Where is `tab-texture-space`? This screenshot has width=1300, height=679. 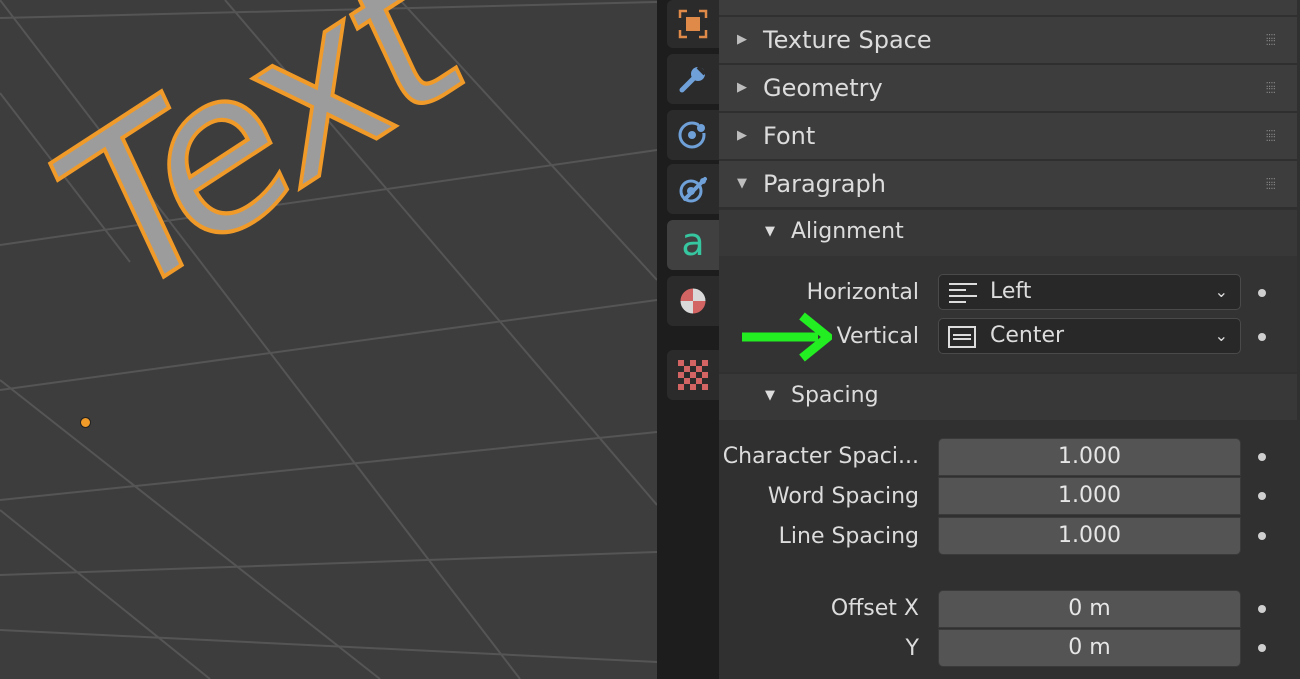
tab-texture-space is located at coordinates (693, 24).